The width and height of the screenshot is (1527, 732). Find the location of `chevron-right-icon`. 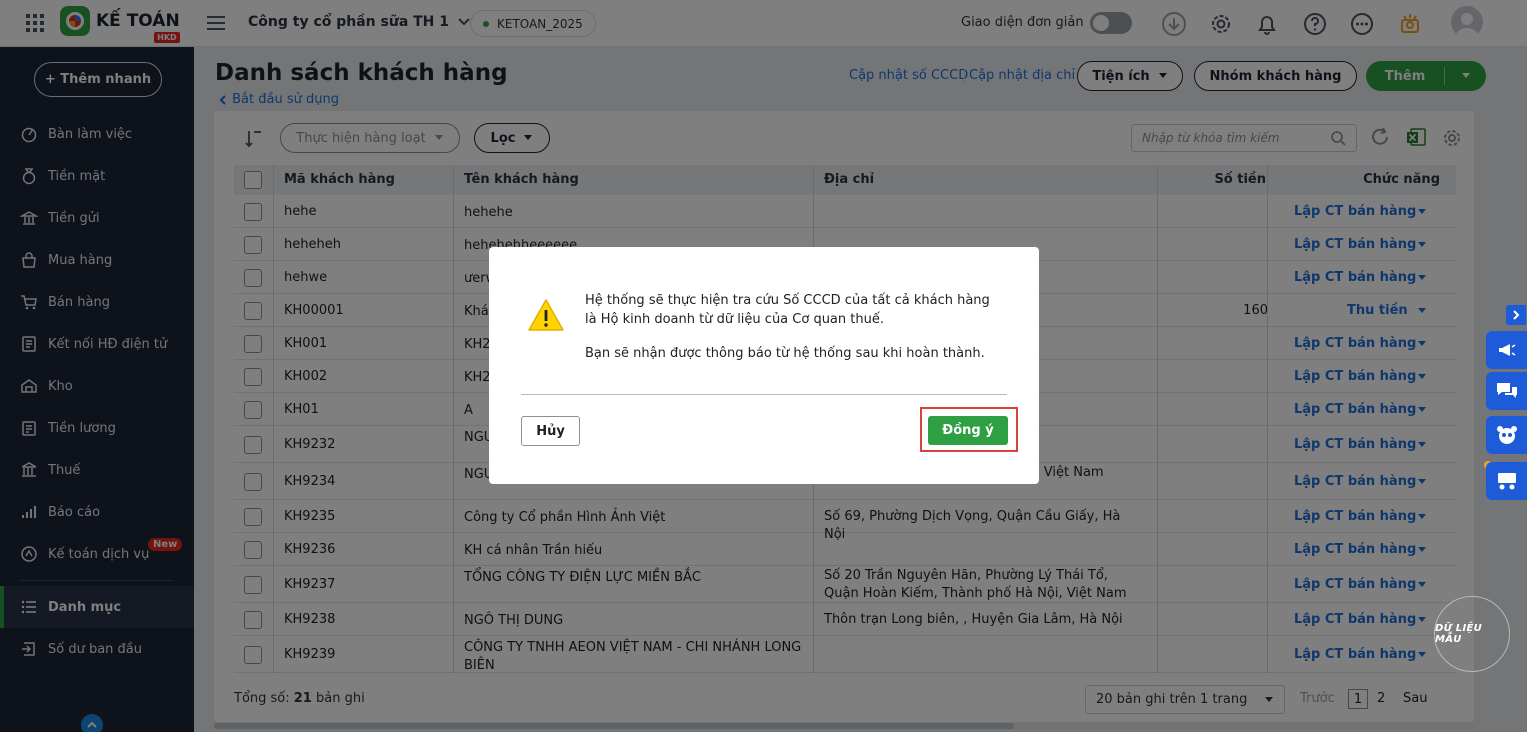

chevron-right-icon is located at coordinates (1516, 315).